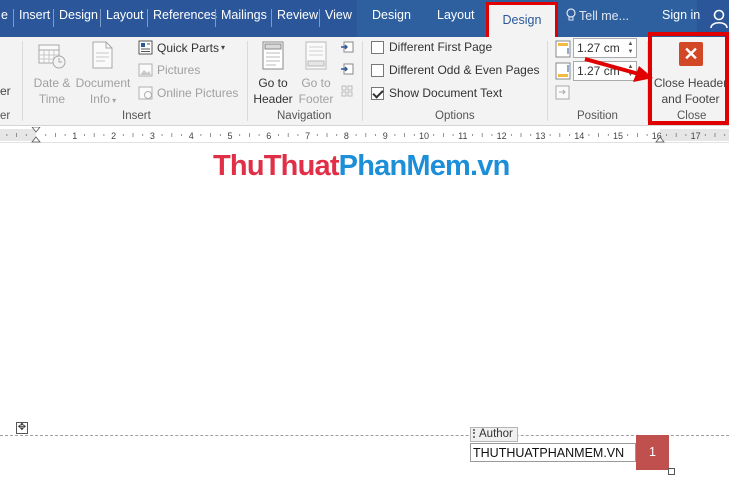  Describe the element at coordinates (579, 136) in the screenshot. I see `ruler-number: 14` at that location.